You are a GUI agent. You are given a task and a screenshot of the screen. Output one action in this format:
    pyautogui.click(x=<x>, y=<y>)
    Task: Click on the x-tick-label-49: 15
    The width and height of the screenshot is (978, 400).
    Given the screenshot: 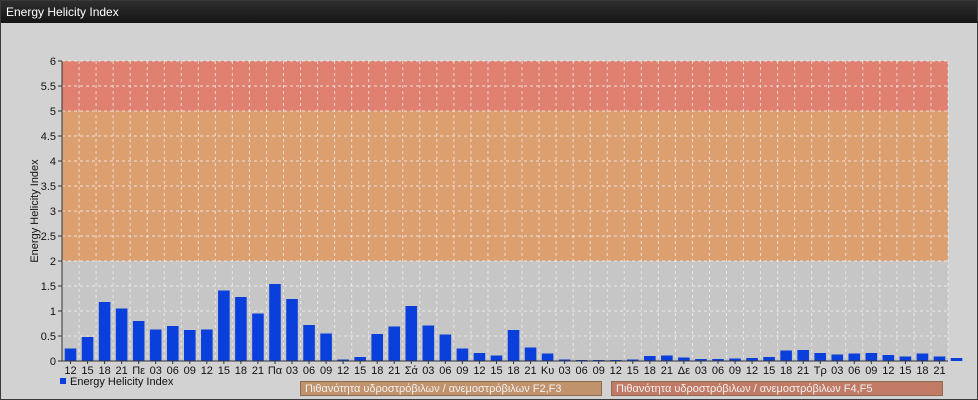 What is the action you would take?
    pyautogui.click(x=905, y=371)
    